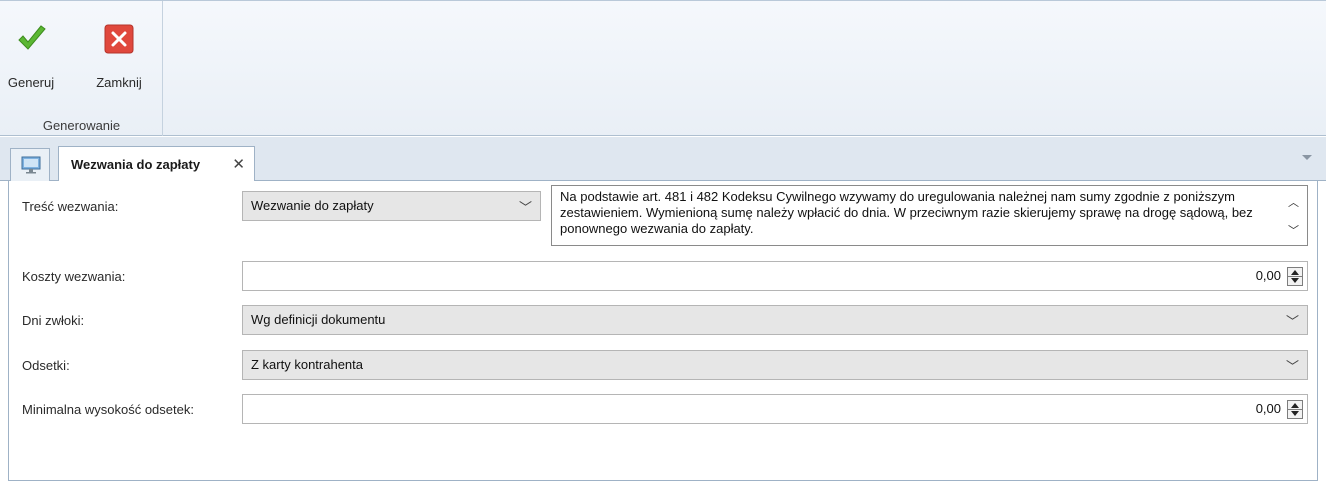  Describe the element at coordinates (119, 82) in the screenshot. I see `close-label: Zamknij` at that location.